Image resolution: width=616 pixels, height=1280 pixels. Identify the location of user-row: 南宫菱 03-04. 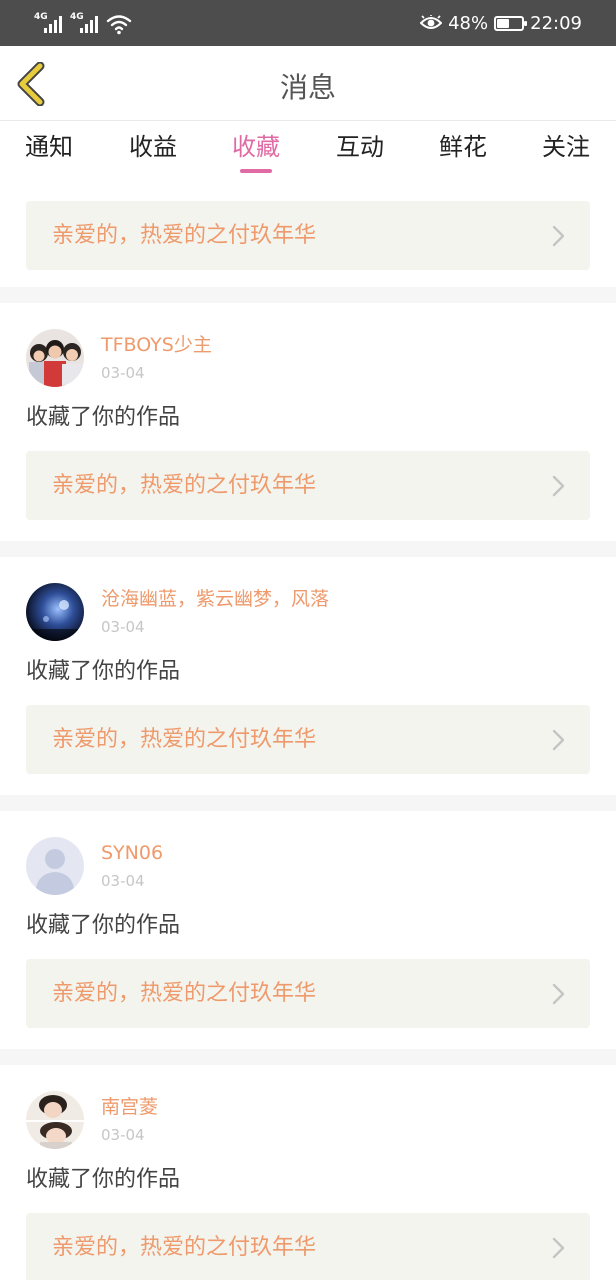
(308, 1120).